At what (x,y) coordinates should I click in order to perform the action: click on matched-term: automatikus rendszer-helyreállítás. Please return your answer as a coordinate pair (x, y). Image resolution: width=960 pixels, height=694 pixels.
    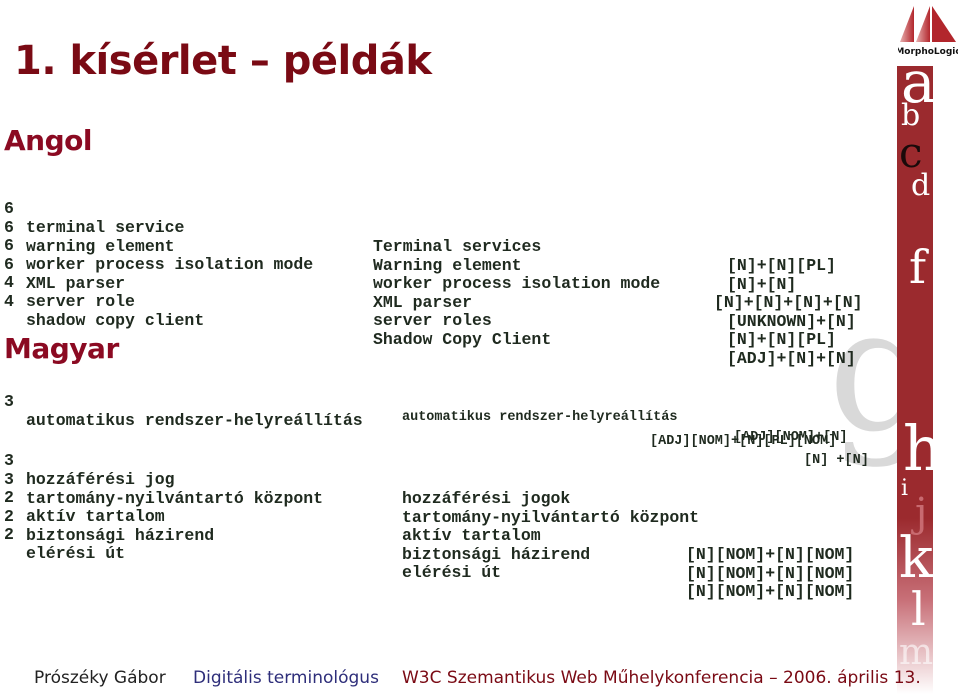
    Looking at the image, I should click on (540, 417).